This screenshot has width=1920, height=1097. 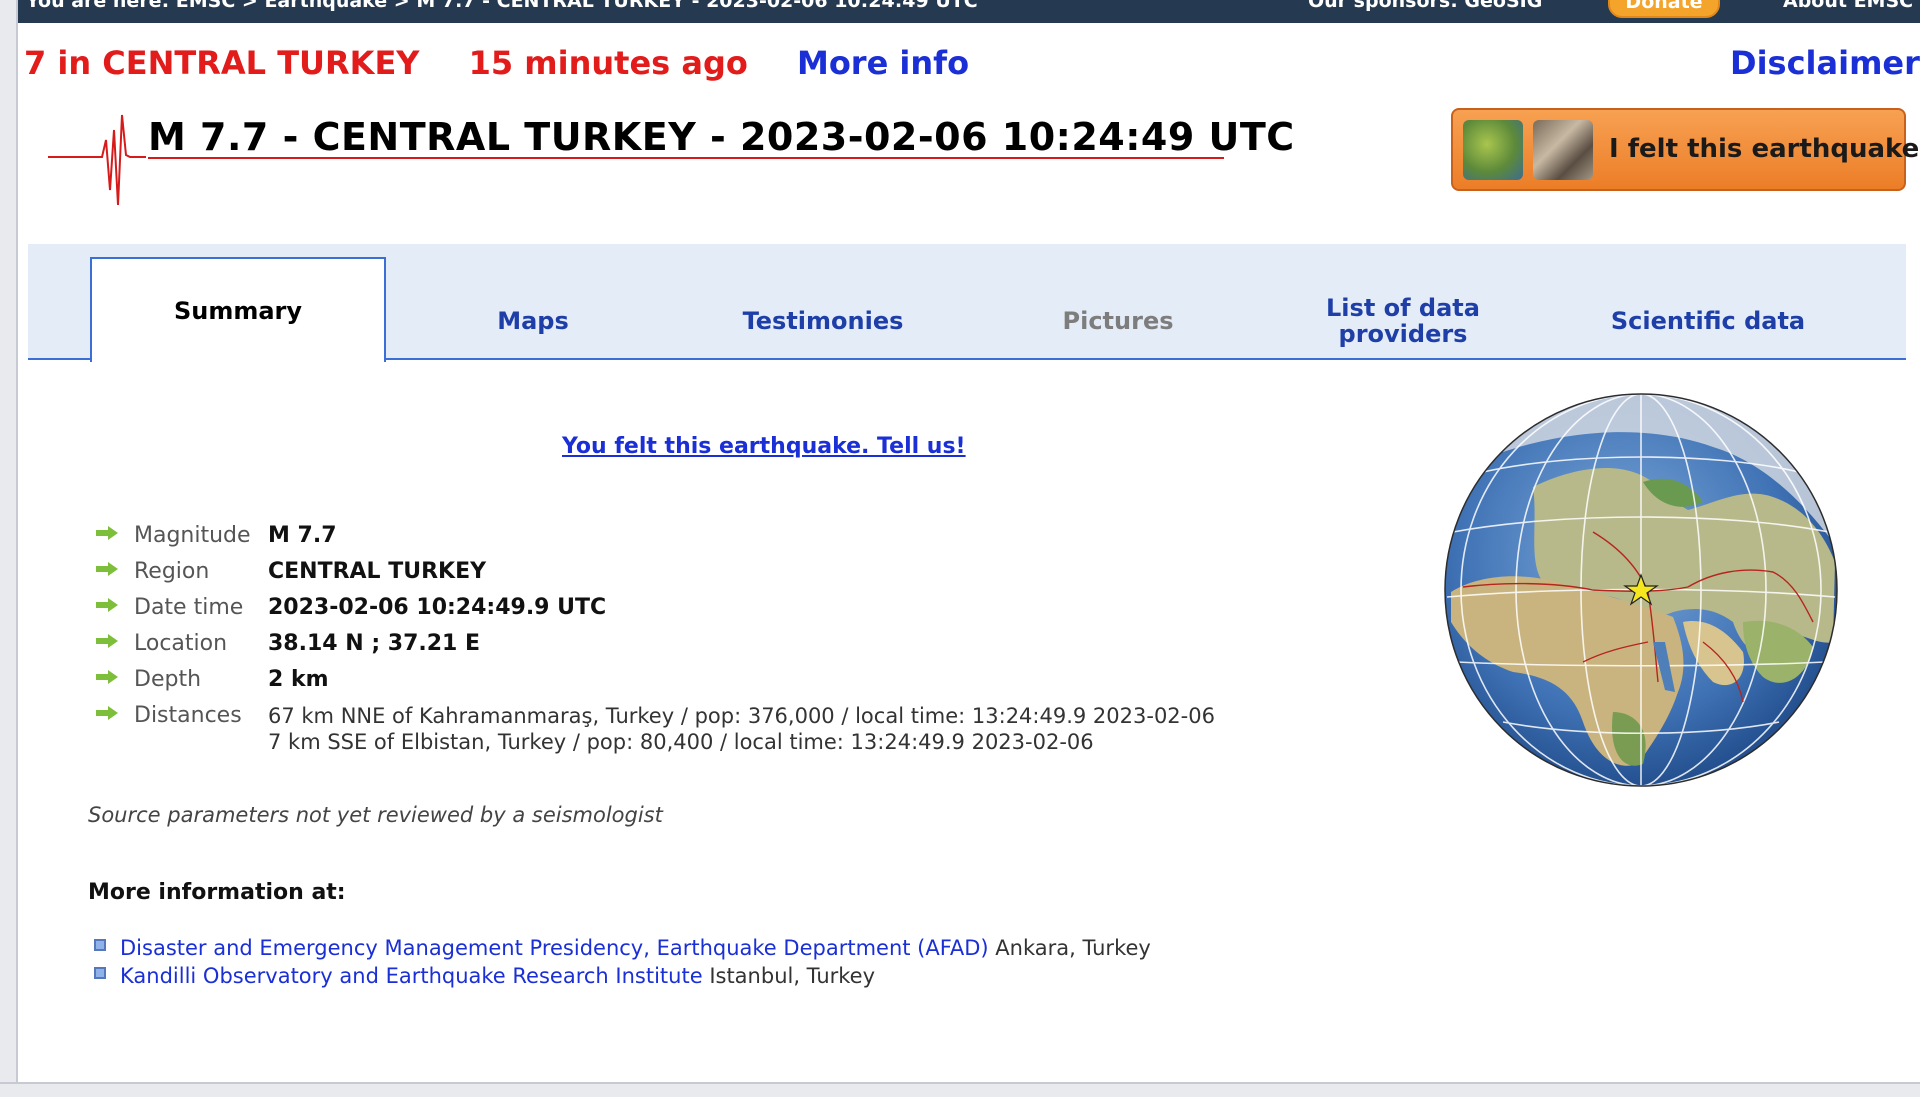 I want to click on tab-pictures: Pictures, so click(x=1118, y=321).